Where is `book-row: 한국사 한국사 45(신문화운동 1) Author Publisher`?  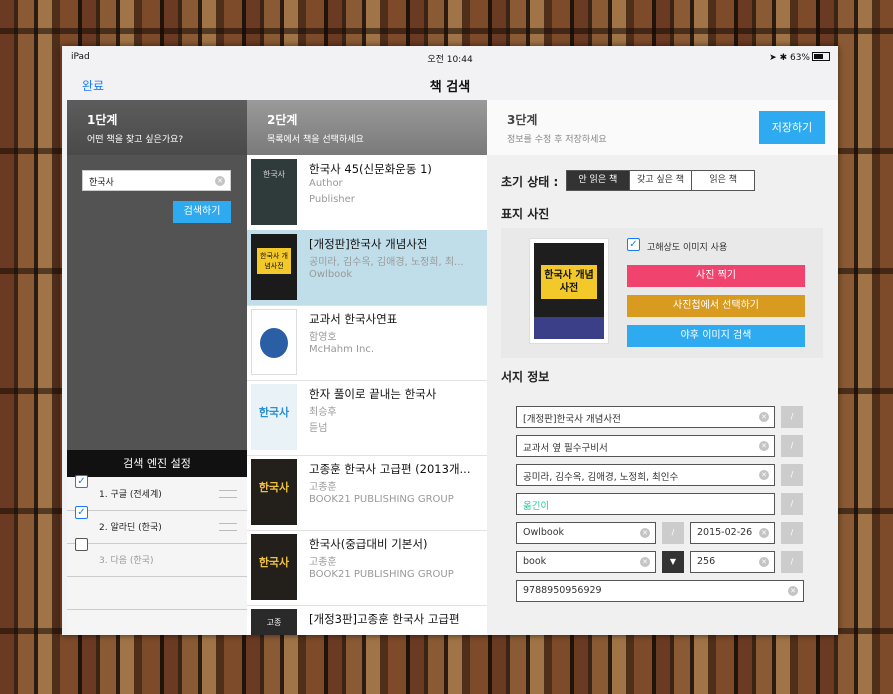 book-row: 한국사 한국사 45(신문화운동 1) Author Publisher is located at coordinates (367, 193).